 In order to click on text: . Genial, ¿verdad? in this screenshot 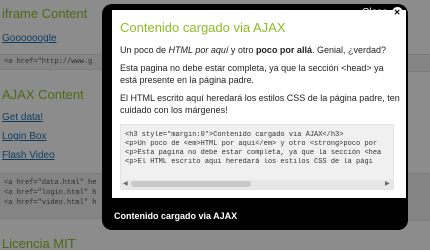, I will do `click(348, 50)`.